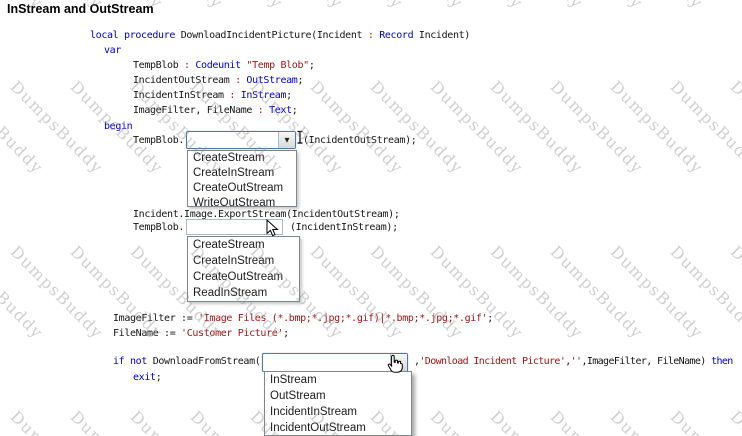  Describe the element at coordinates (241, 140) in the screenshot. I see `tempblob-outstream-method-dropdown: ▼` at that location.